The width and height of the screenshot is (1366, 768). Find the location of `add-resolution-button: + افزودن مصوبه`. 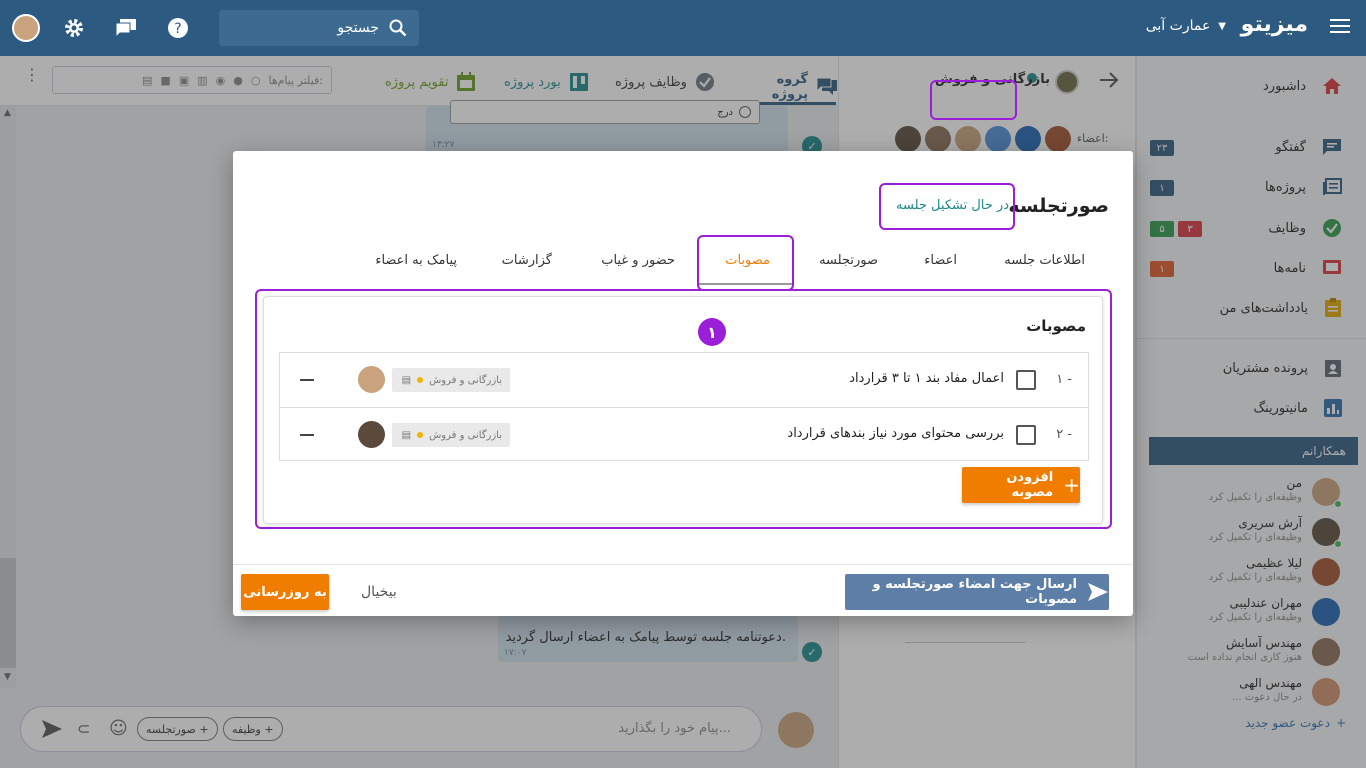

add-resolution-button: + افزودن مصوبه is located at coordinates (1021, 485).